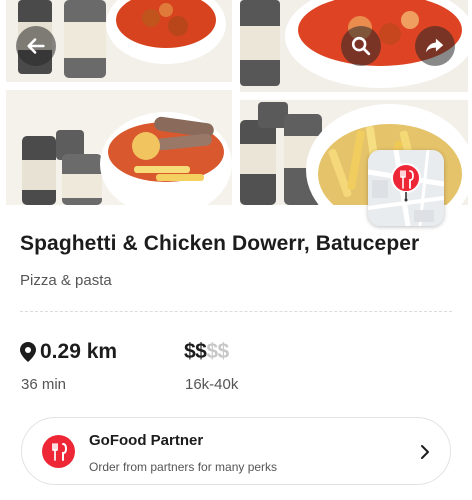  I want to click on price-level-active: $$, so click(195, 351).